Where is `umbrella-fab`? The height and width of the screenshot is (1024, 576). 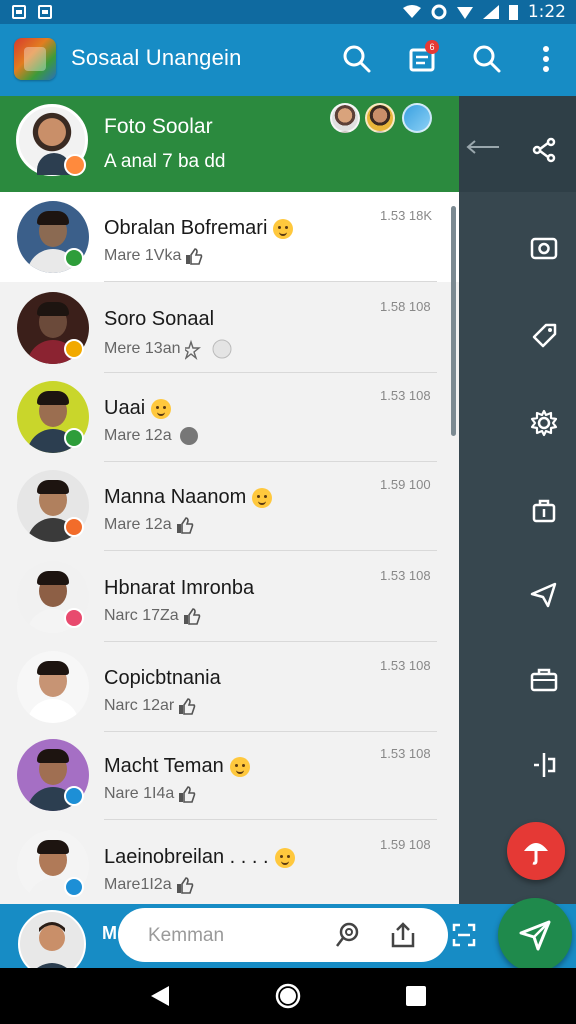 umbrella-fab is located at coordinates (536, 851).